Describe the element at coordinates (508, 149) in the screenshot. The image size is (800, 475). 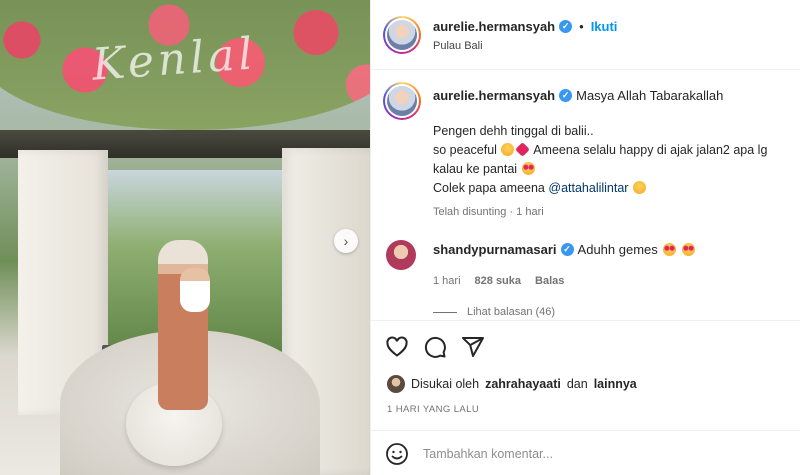
I see `smiling-face-icon` at that location.